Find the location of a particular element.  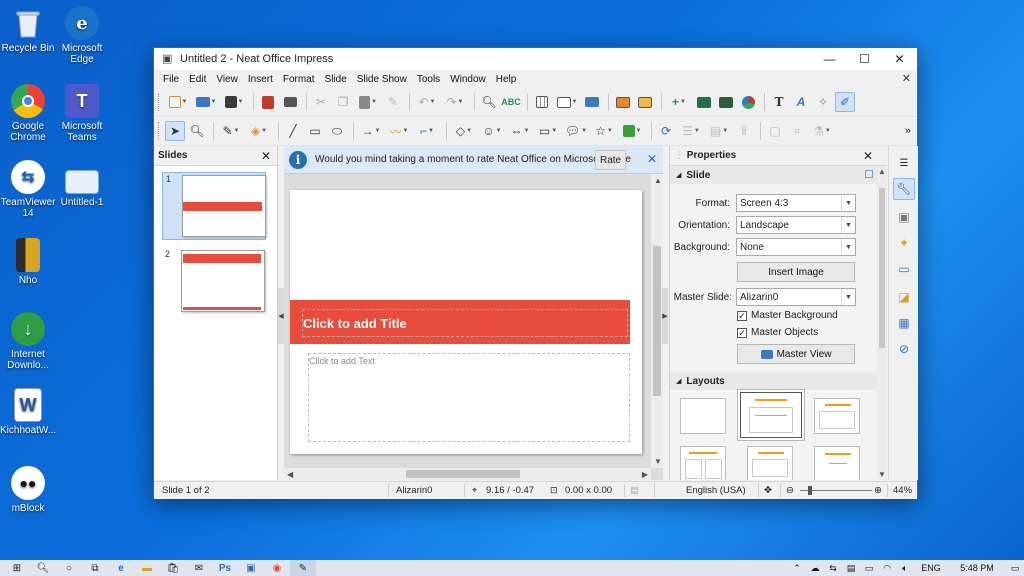

language-status: English (USA) is located at coordinates (716, 490).